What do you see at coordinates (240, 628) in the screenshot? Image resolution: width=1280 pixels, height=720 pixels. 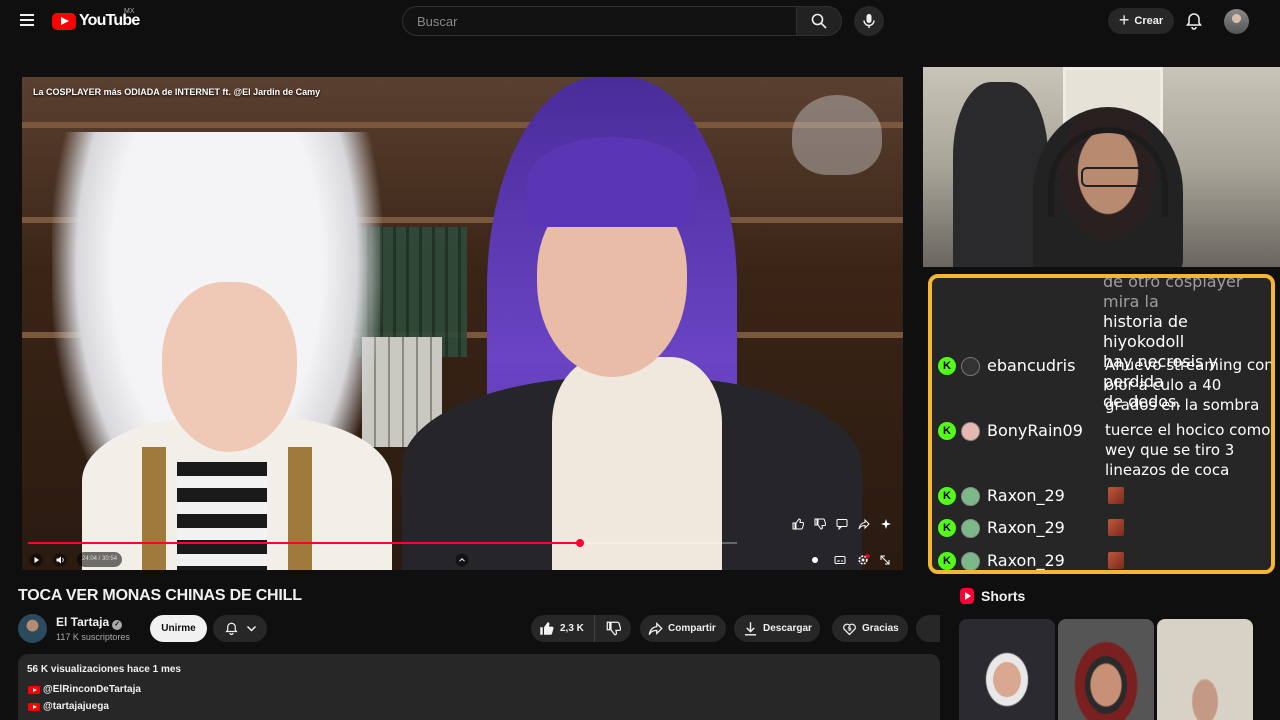 I see `subscribed-notifications-button` at bounding box center [240, 628].